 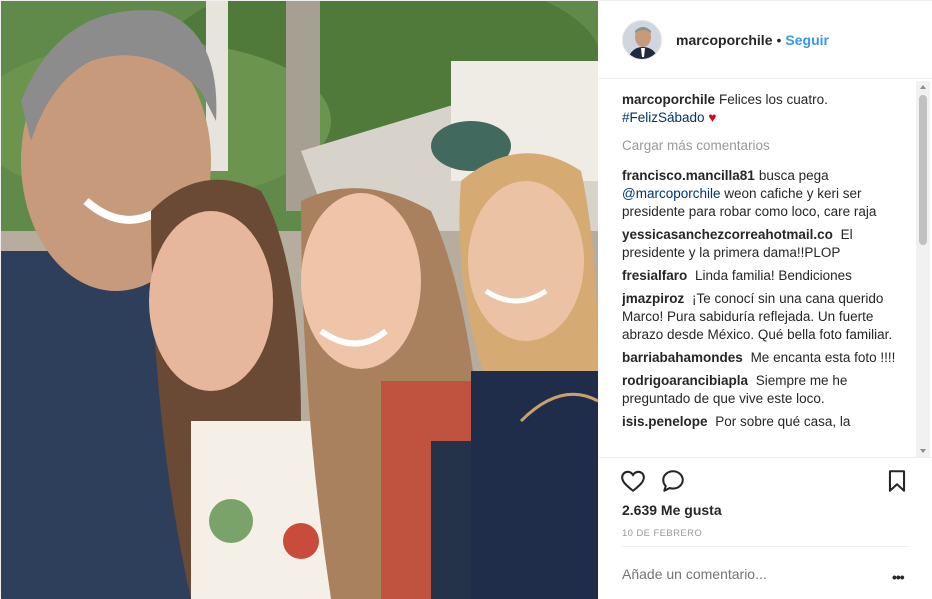 I want to click on comment-username: barriabahamondes, so click(x=682, y=357).